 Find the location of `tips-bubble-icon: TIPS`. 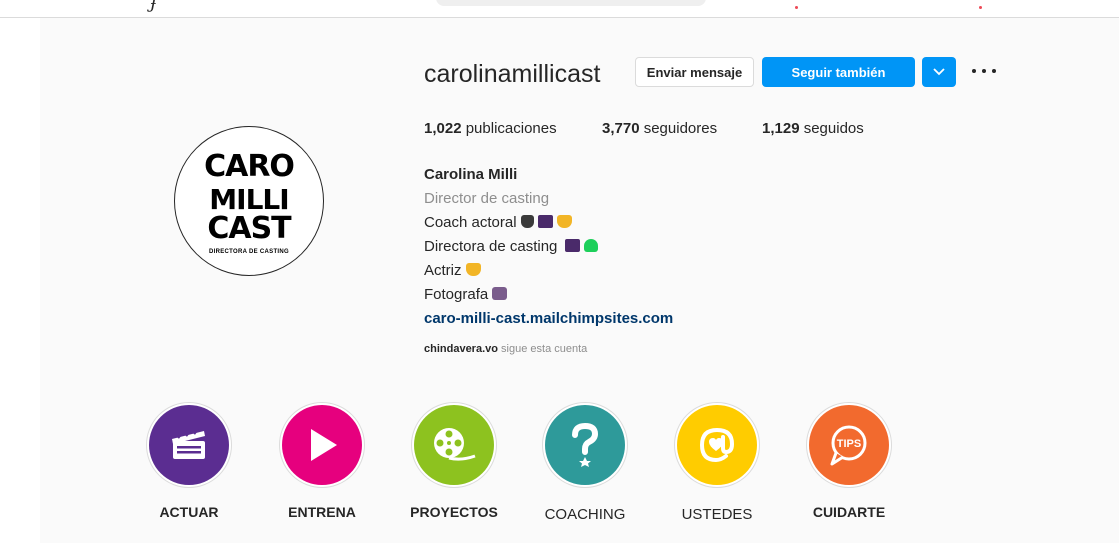

tips-bubble-icon: TIPS is located at coordinates (848, 445).